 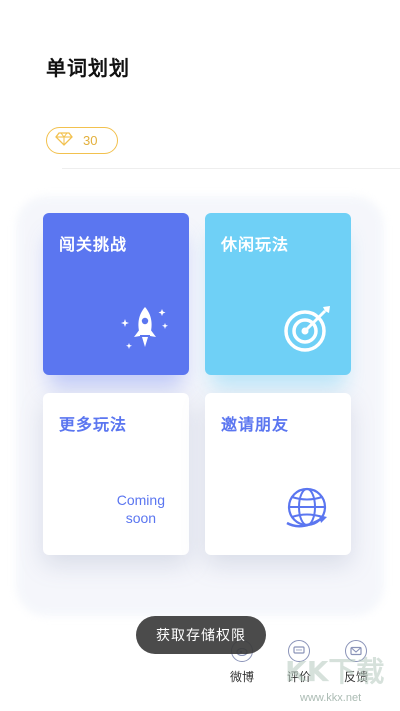 I want to click on gem-count: 30, so click(x=90, y=140).